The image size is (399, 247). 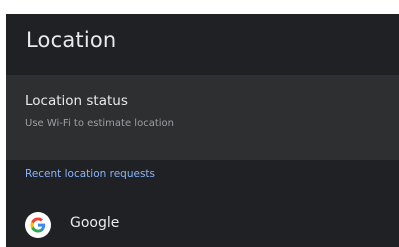 What do you see at coordinates (95, 223) in the screenshot?
I see `app-name: Google` at bounding box center [95, 223].